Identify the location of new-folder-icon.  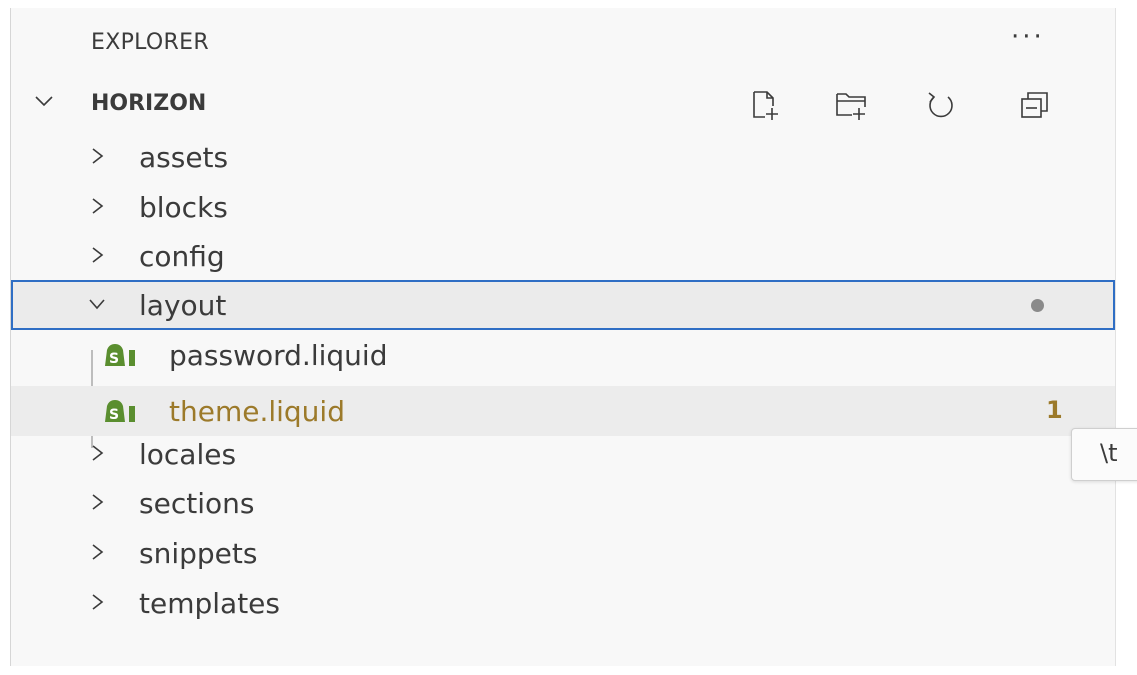
(851, 105).